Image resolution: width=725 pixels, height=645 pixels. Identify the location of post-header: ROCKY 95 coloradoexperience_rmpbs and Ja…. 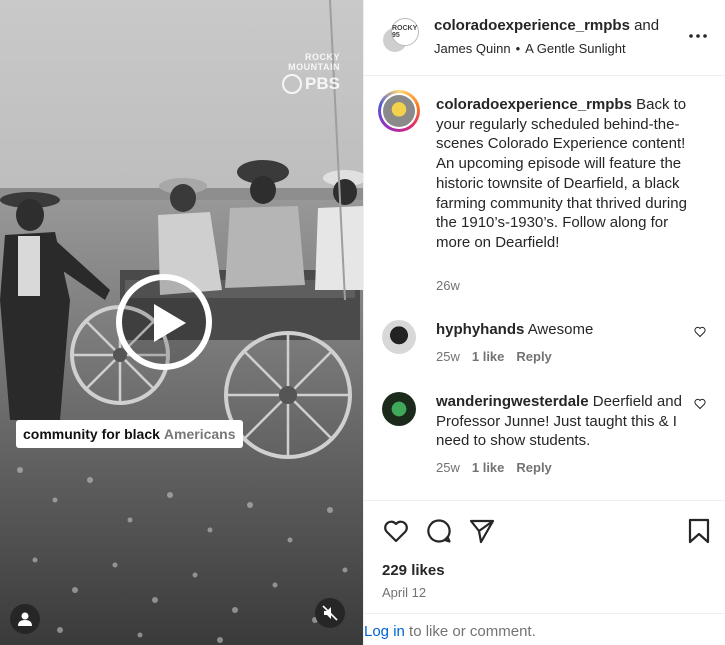
(544, 38).